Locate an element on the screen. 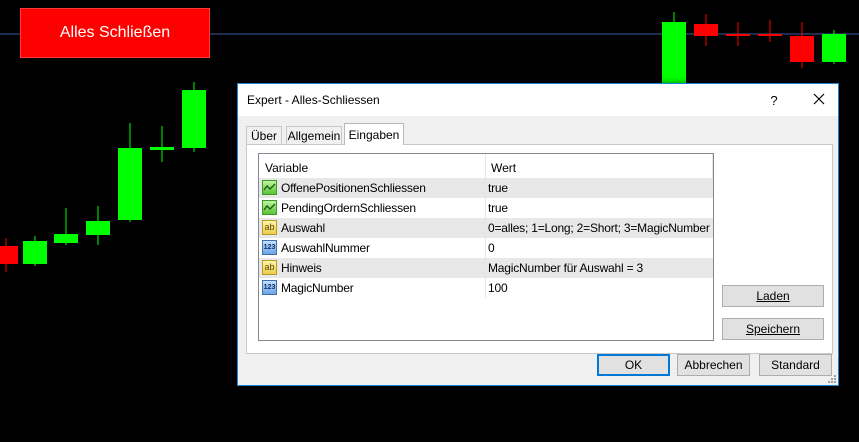 Image resolution: width=859 pixels, height=442 pixels. tab-general: Allgemein is located at coordinates (314, 135).